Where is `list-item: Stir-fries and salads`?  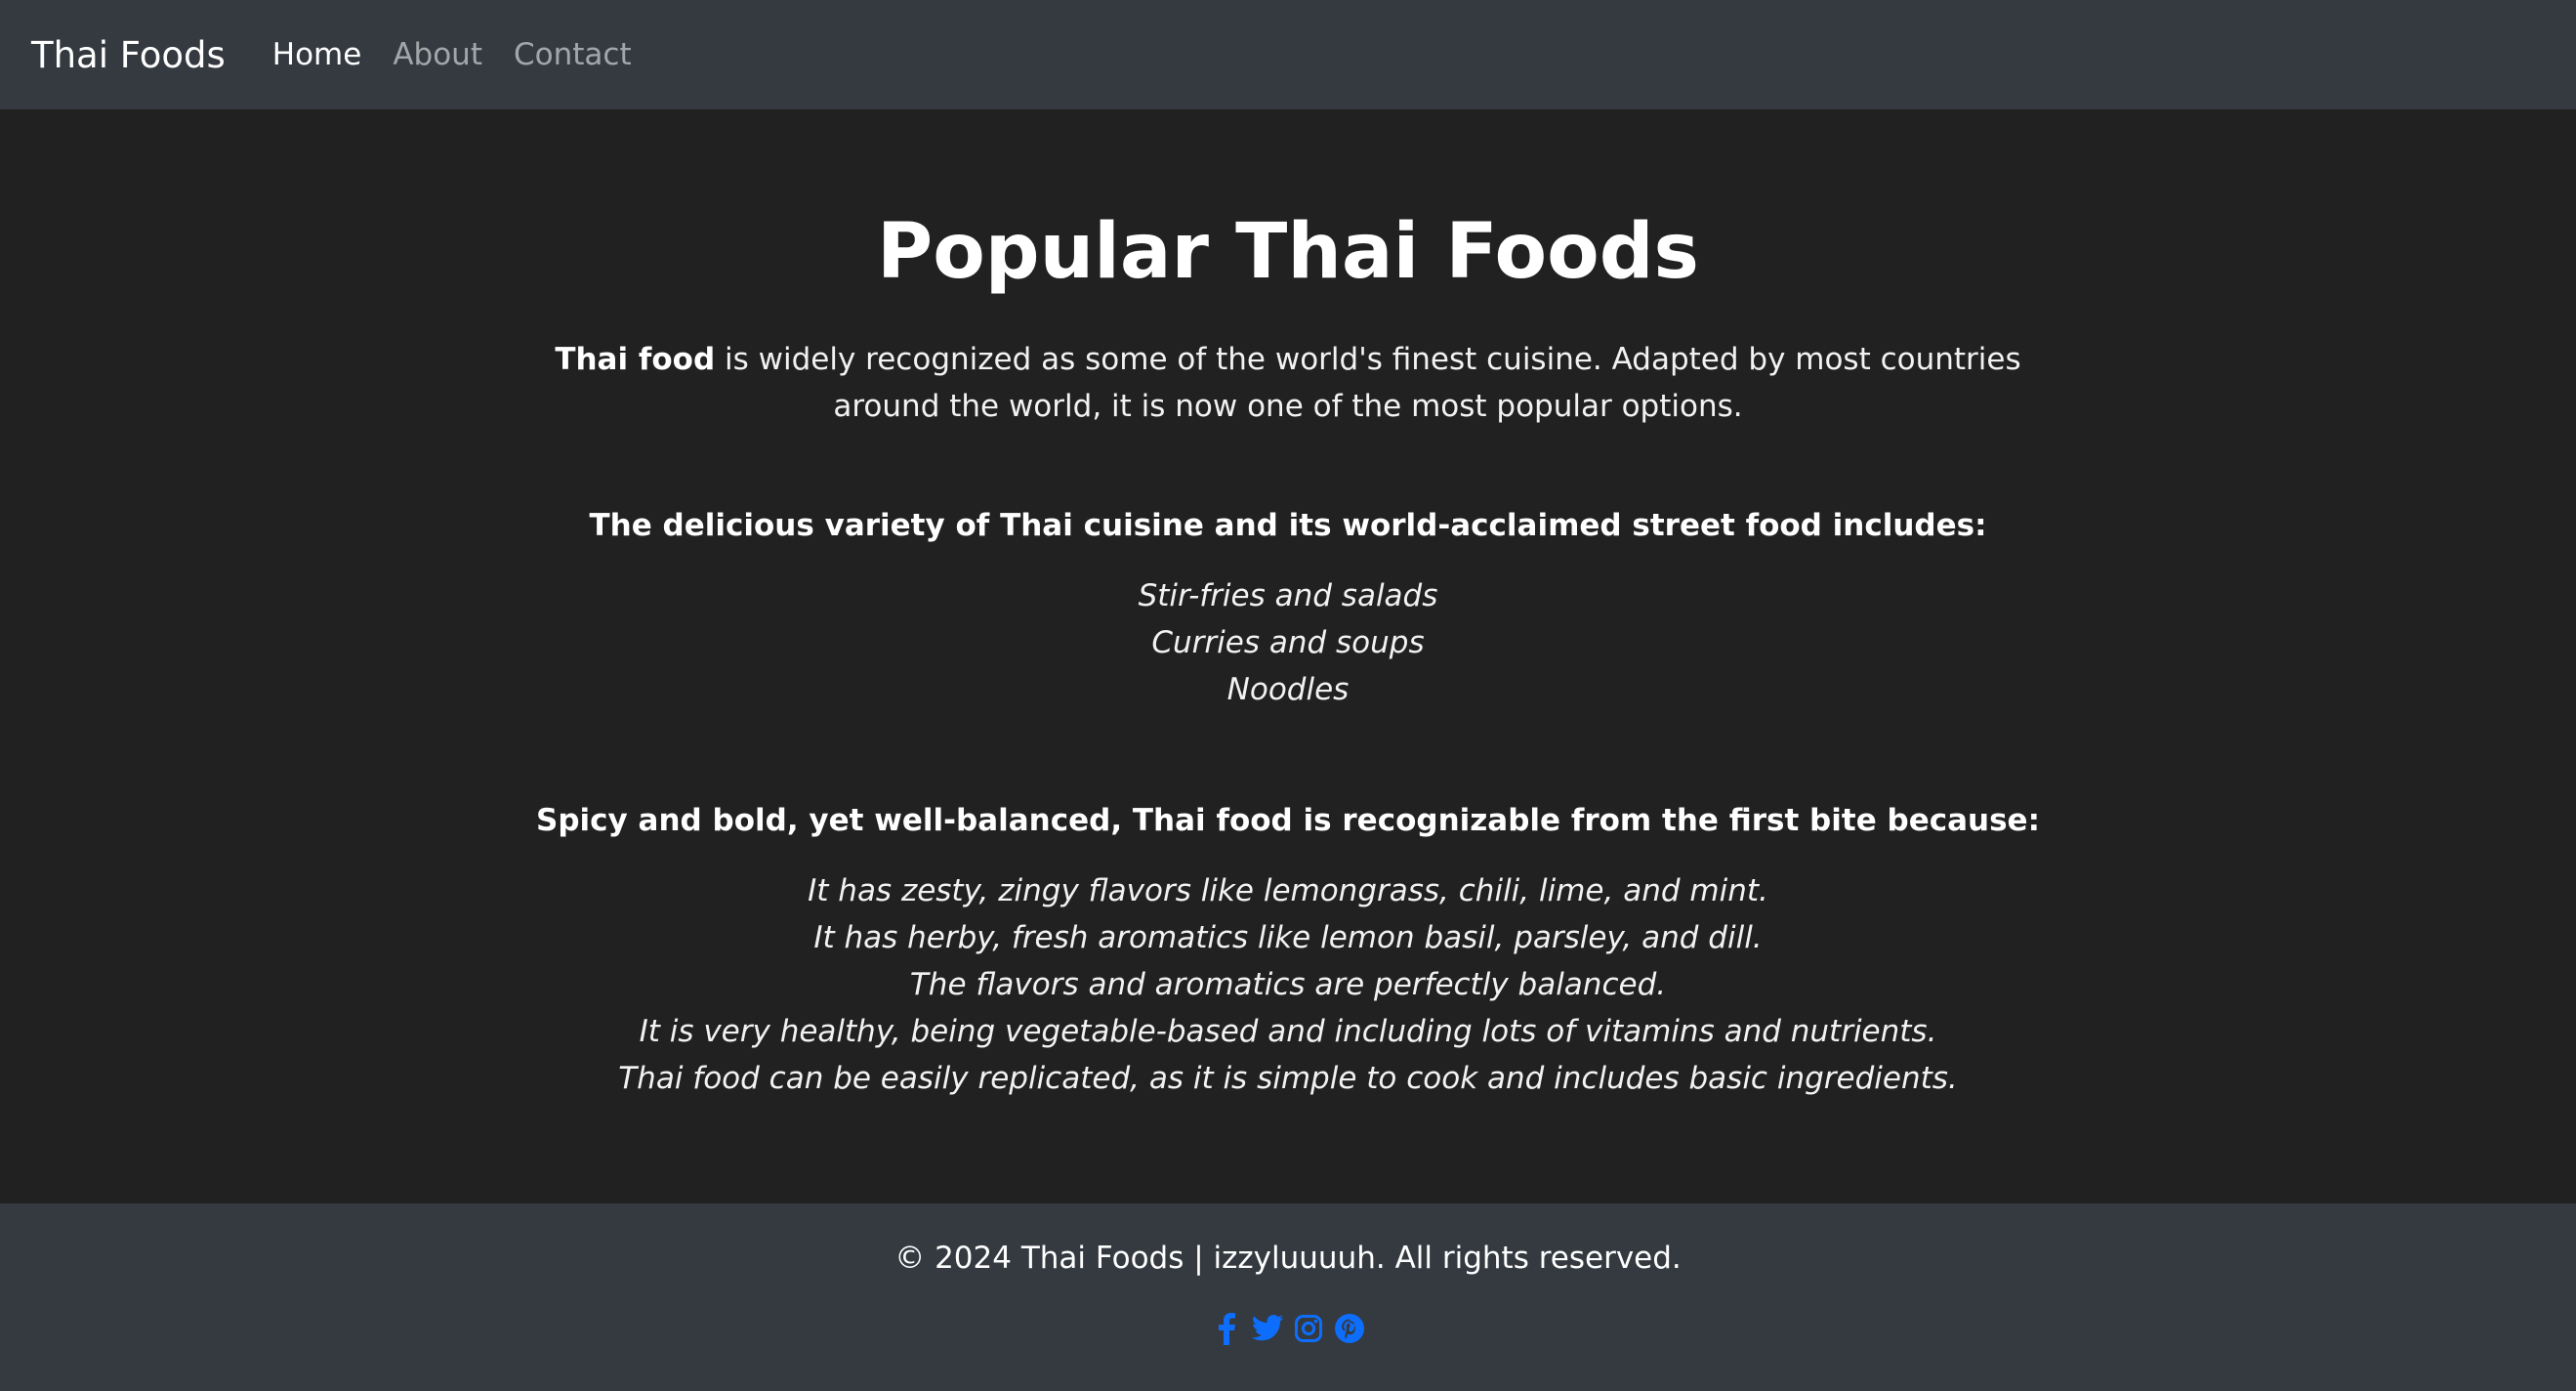
list-item: Stir-fries and salads is located at coordinates (1288, 595).